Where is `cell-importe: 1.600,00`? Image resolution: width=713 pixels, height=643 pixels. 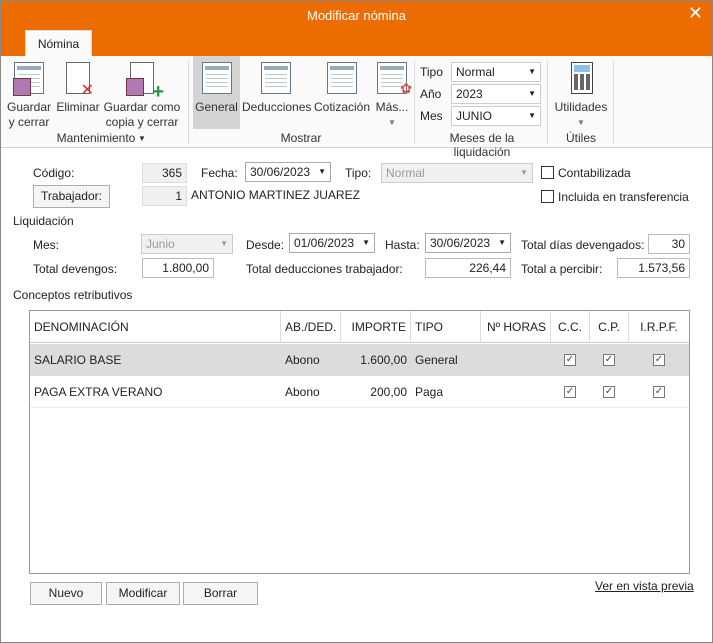 cell-importe: 1.600,00 is located at coordinates (383, 360).